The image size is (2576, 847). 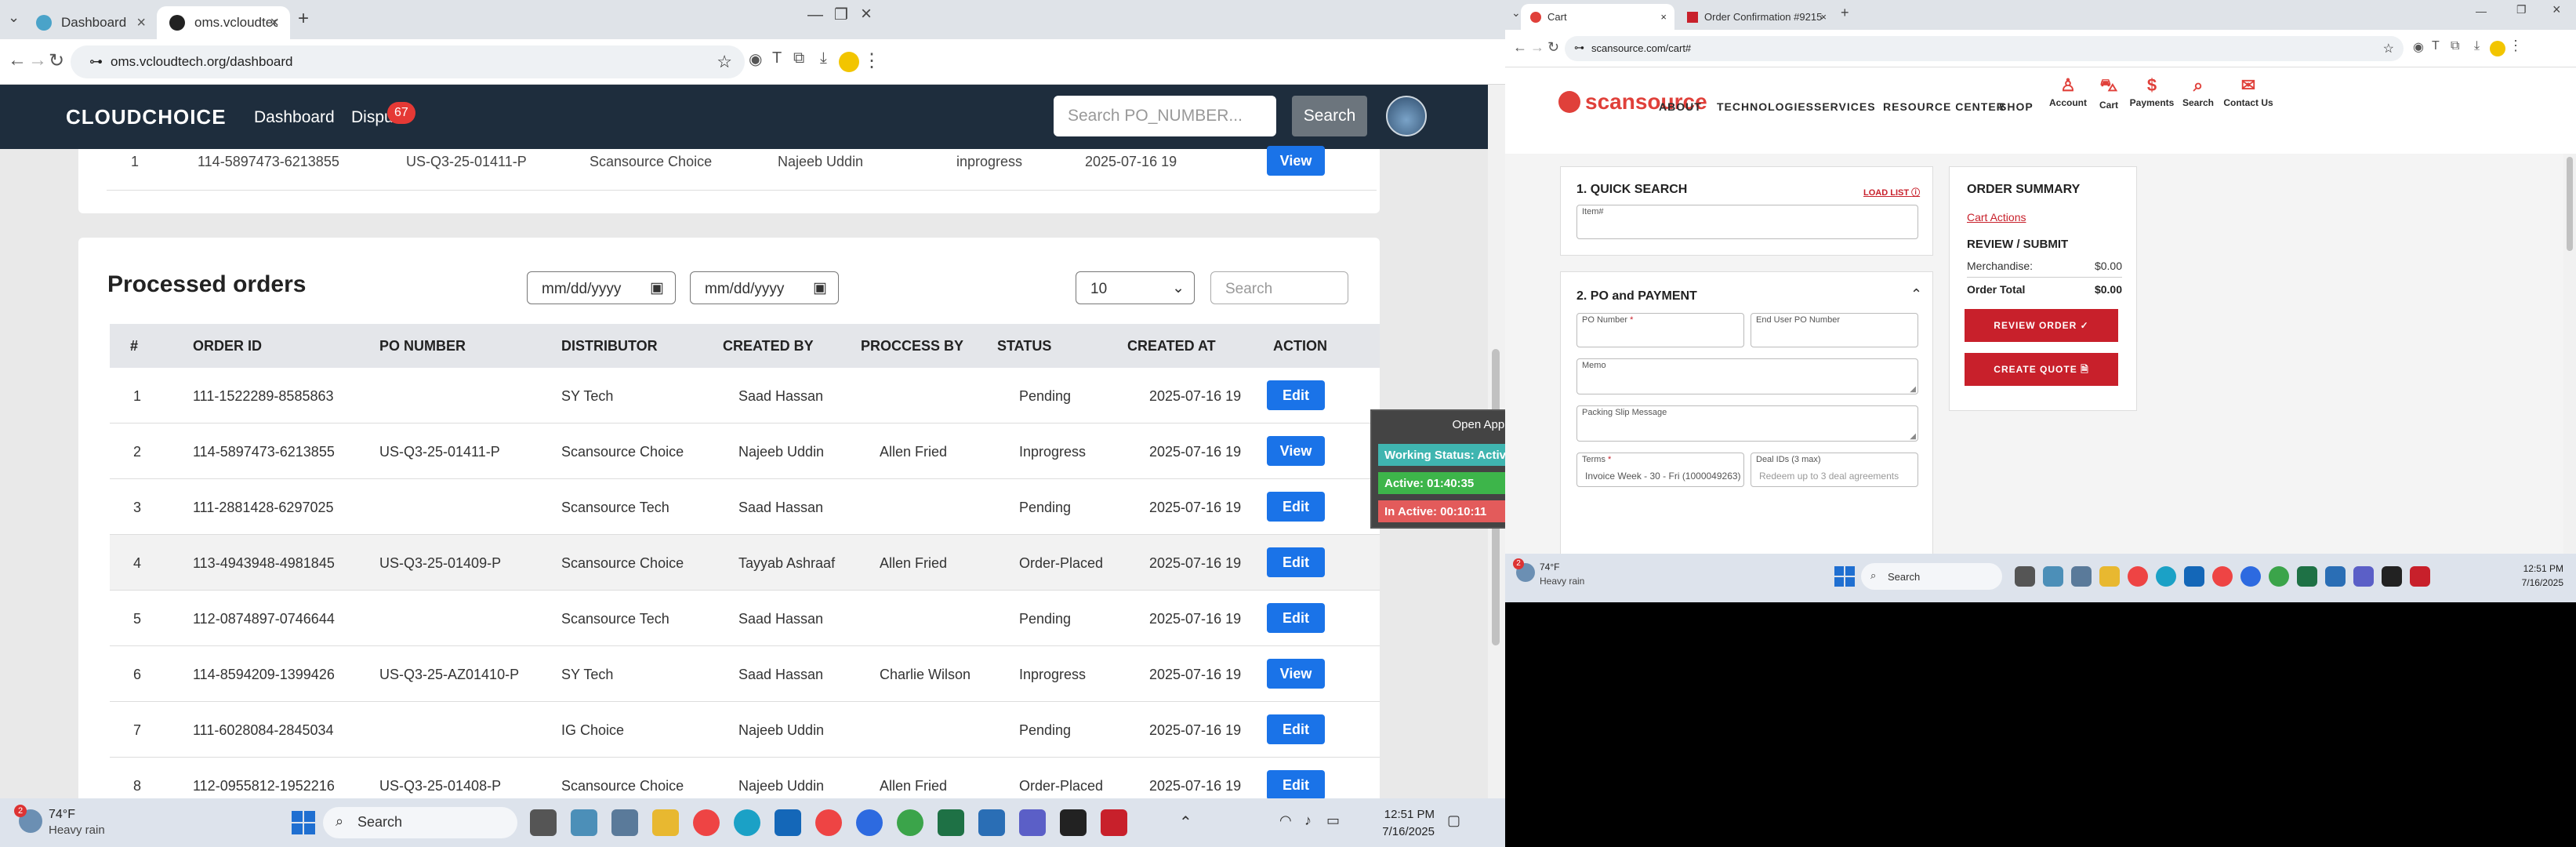 What do you see at coordinates (1681, 106) in the screenshot?
I see `nav-about: ABOUT` at bounding box center [1681, 106].